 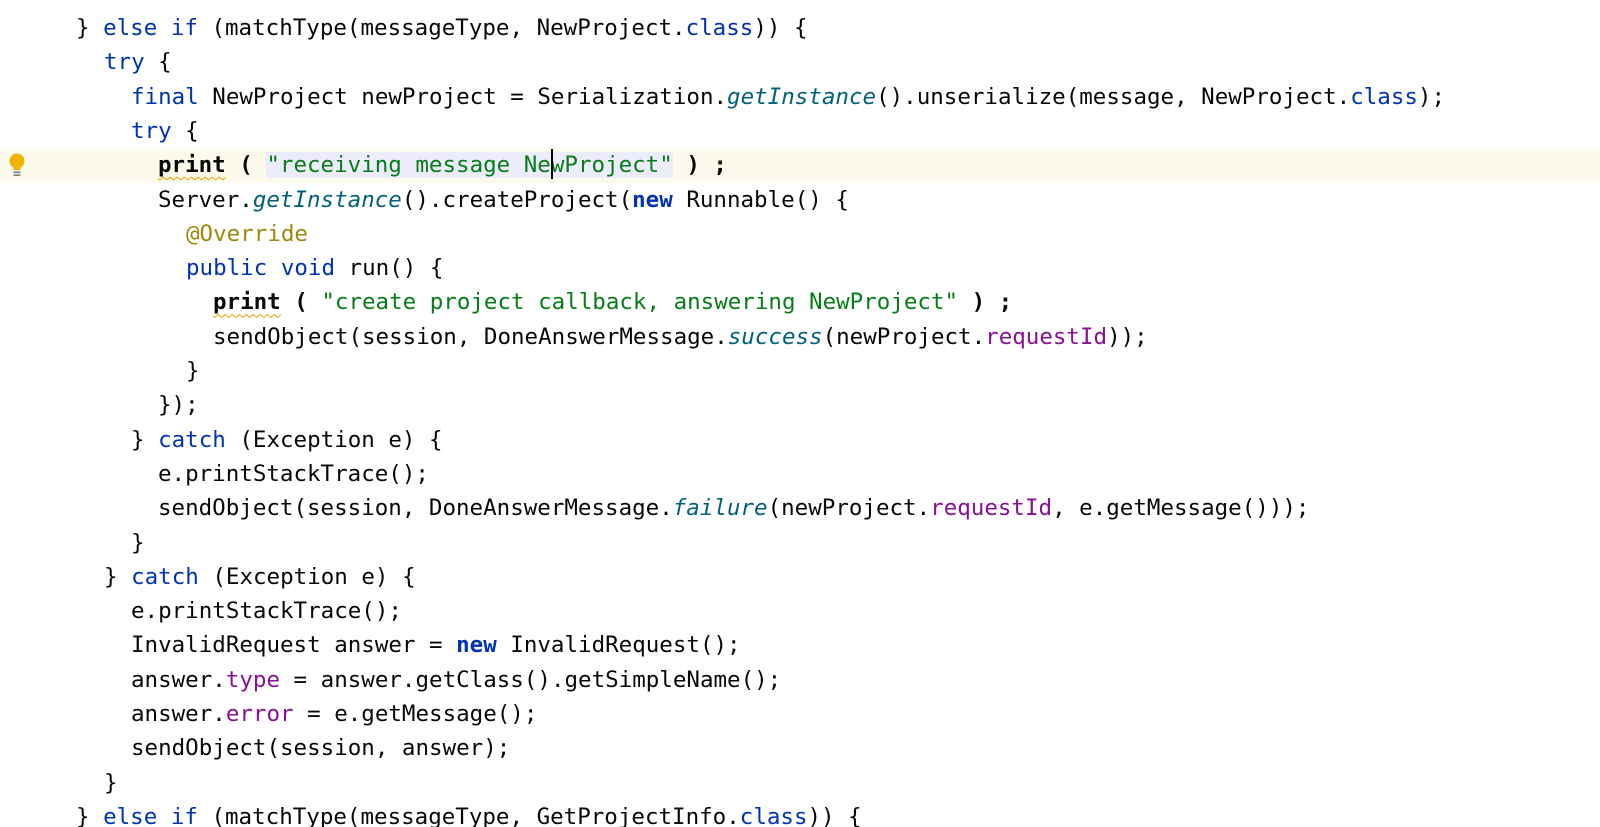 I want to click on code-token: requestId, so click(x=1046, y=336).